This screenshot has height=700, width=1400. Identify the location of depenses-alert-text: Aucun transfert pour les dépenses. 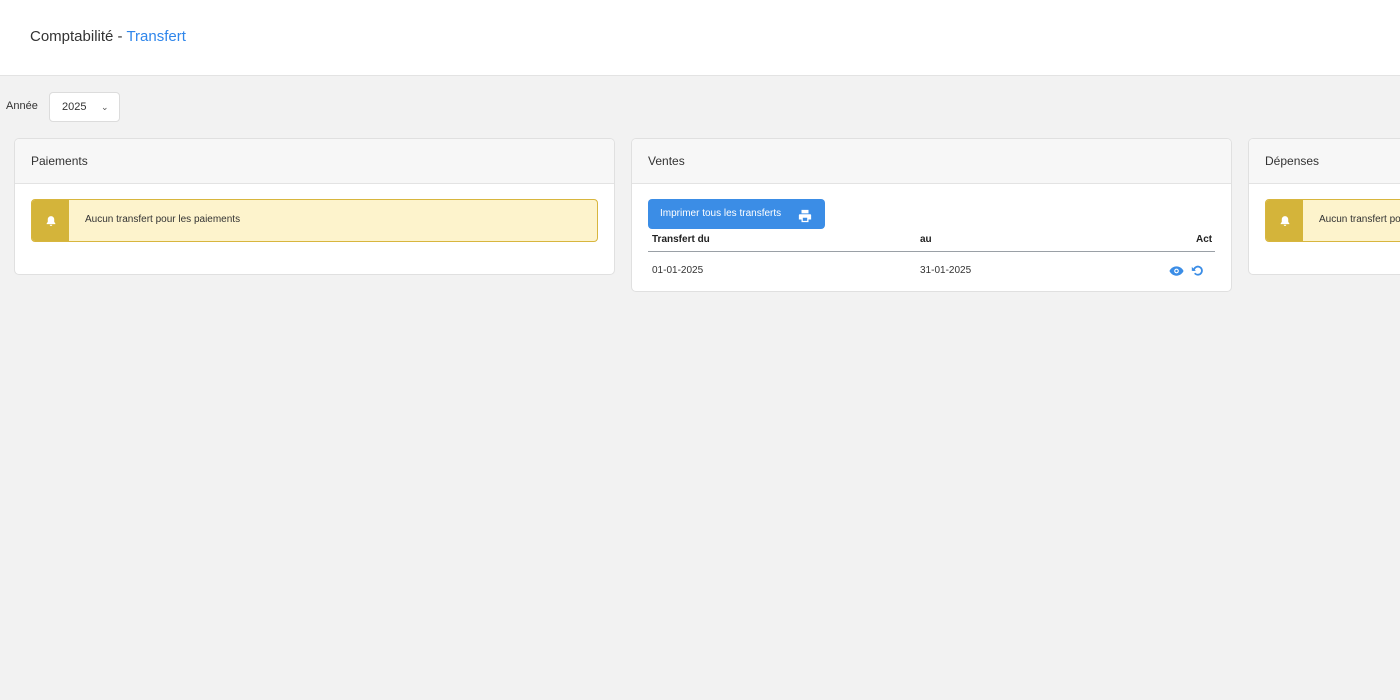
(1359, 219).